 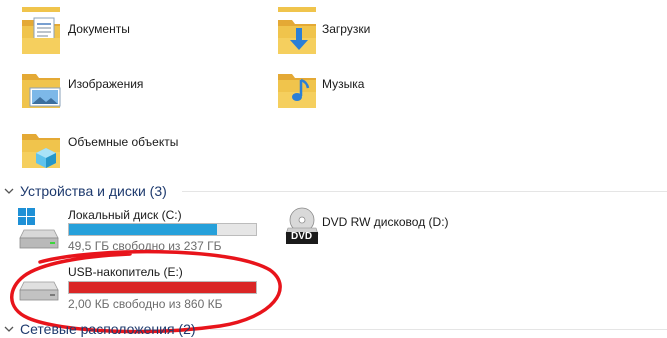 I want to click on folder-pictures: Изображения, so click(x=118, y=90).